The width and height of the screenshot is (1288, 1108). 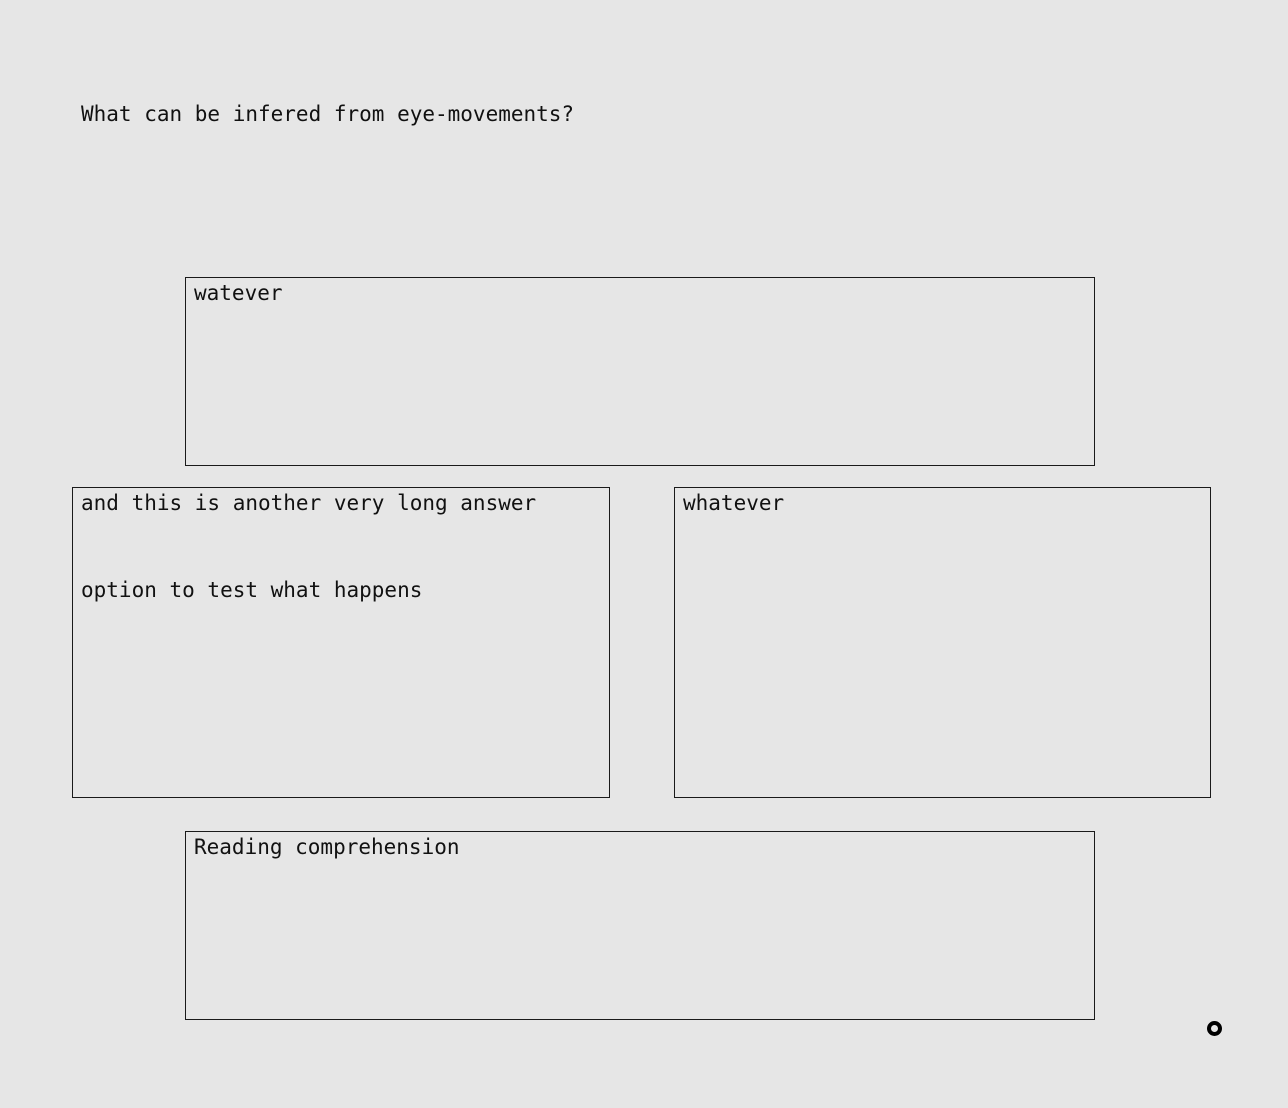 What do you see at coordinates (640, 925) in the screenshot?
I see `answer-option-reading-comprehension: Reading comprehension` at bounding box center [640, 925].